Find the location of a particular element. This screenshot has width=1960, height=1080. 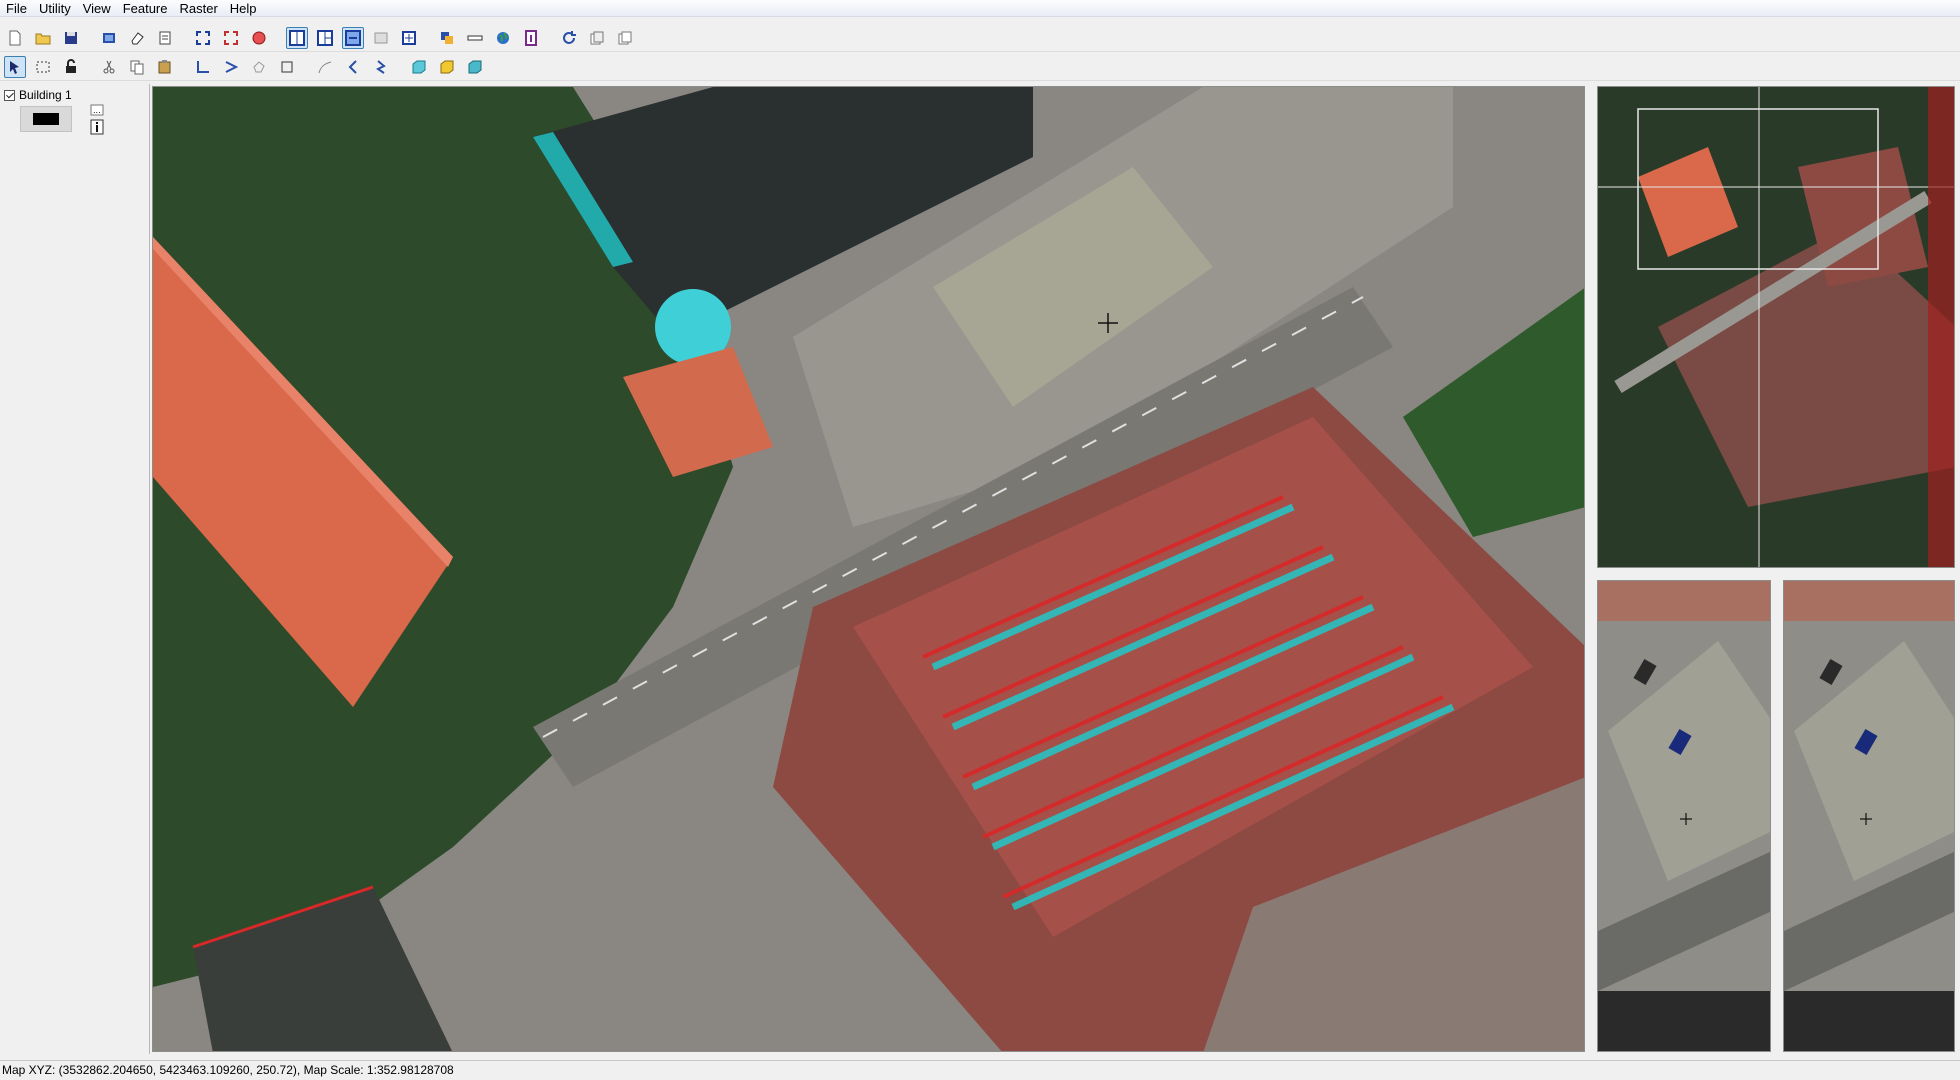

main-toolbar is located at coordinates (980, 38).